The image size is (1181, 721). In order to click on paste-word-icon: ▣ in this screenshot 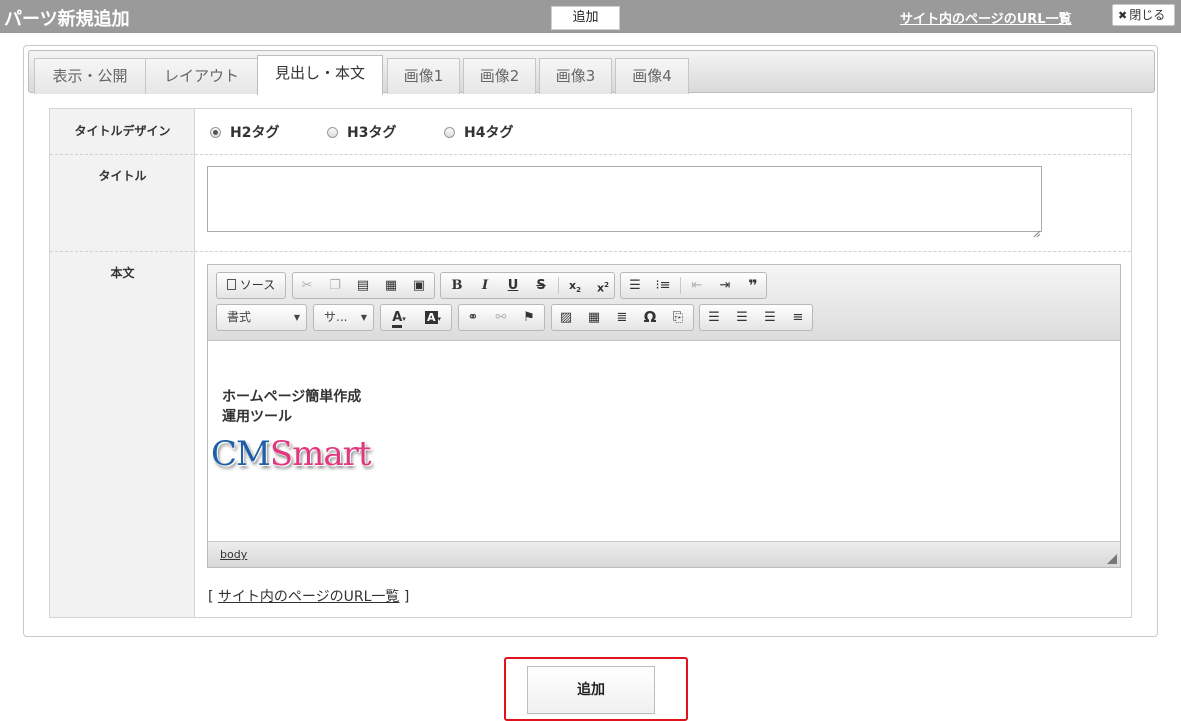, I will do `click(419, 285)`.